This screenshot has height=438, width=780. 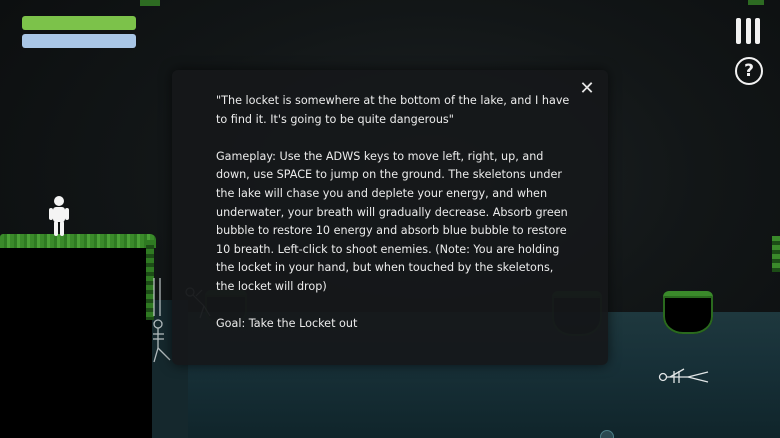 I want to click on air-bubble, so click(x=607, y=434).